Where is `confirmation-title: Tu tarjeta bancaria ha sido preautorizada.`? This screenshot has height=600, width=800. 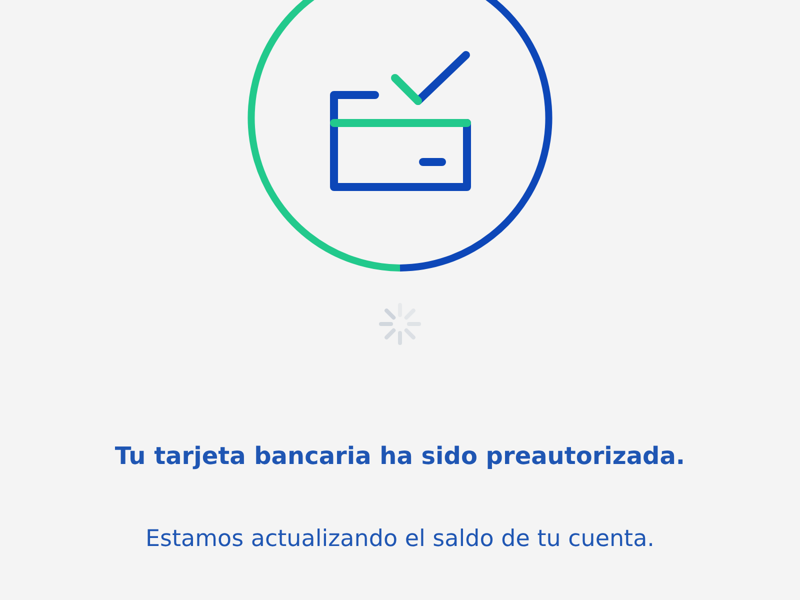
confirmation-title: Tu tarjeta bancaria ha sido preautorizada. is located at coordinates (400, 456).